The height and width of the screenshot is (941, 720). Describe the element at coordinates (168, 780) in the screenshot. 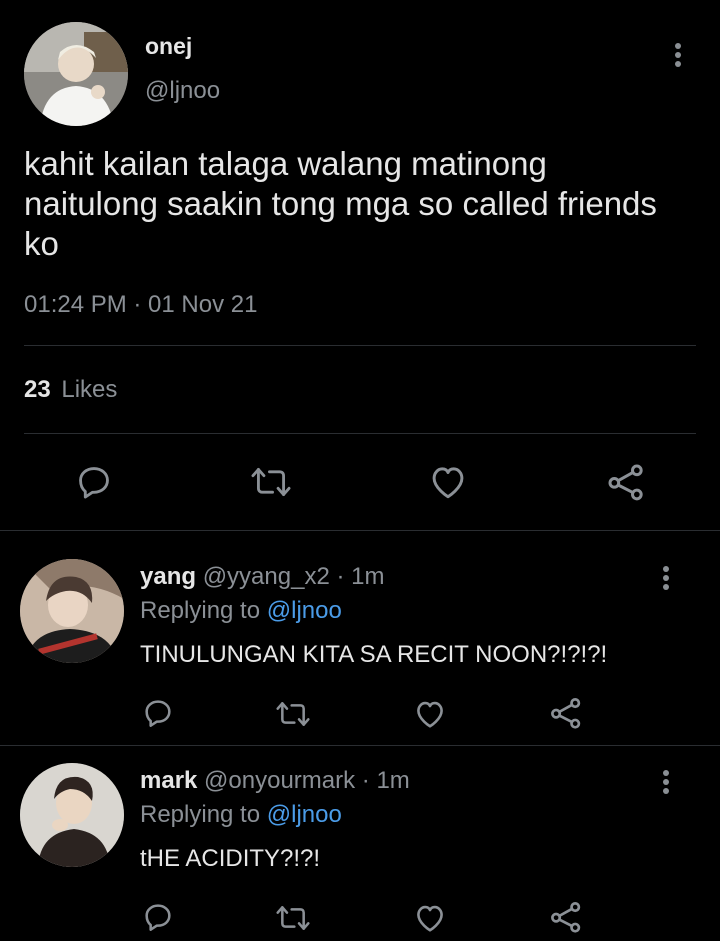

I see `display-name: mark` at that location.